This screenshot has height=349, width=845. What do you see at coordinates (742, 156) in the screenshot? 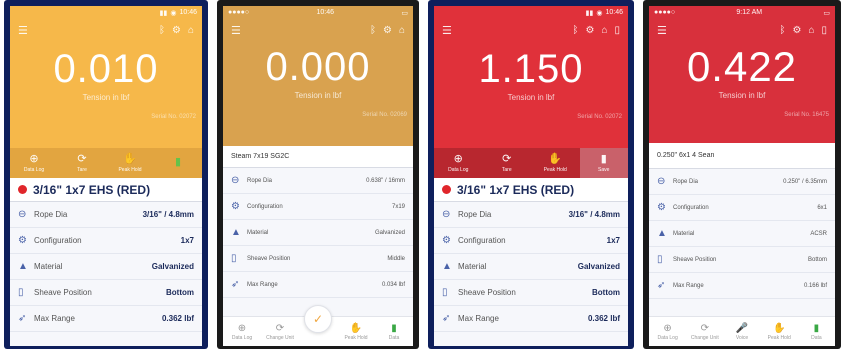
I see `rope-title: 0.250" 6x1 4 Sean` at bounding box center [742, 156].